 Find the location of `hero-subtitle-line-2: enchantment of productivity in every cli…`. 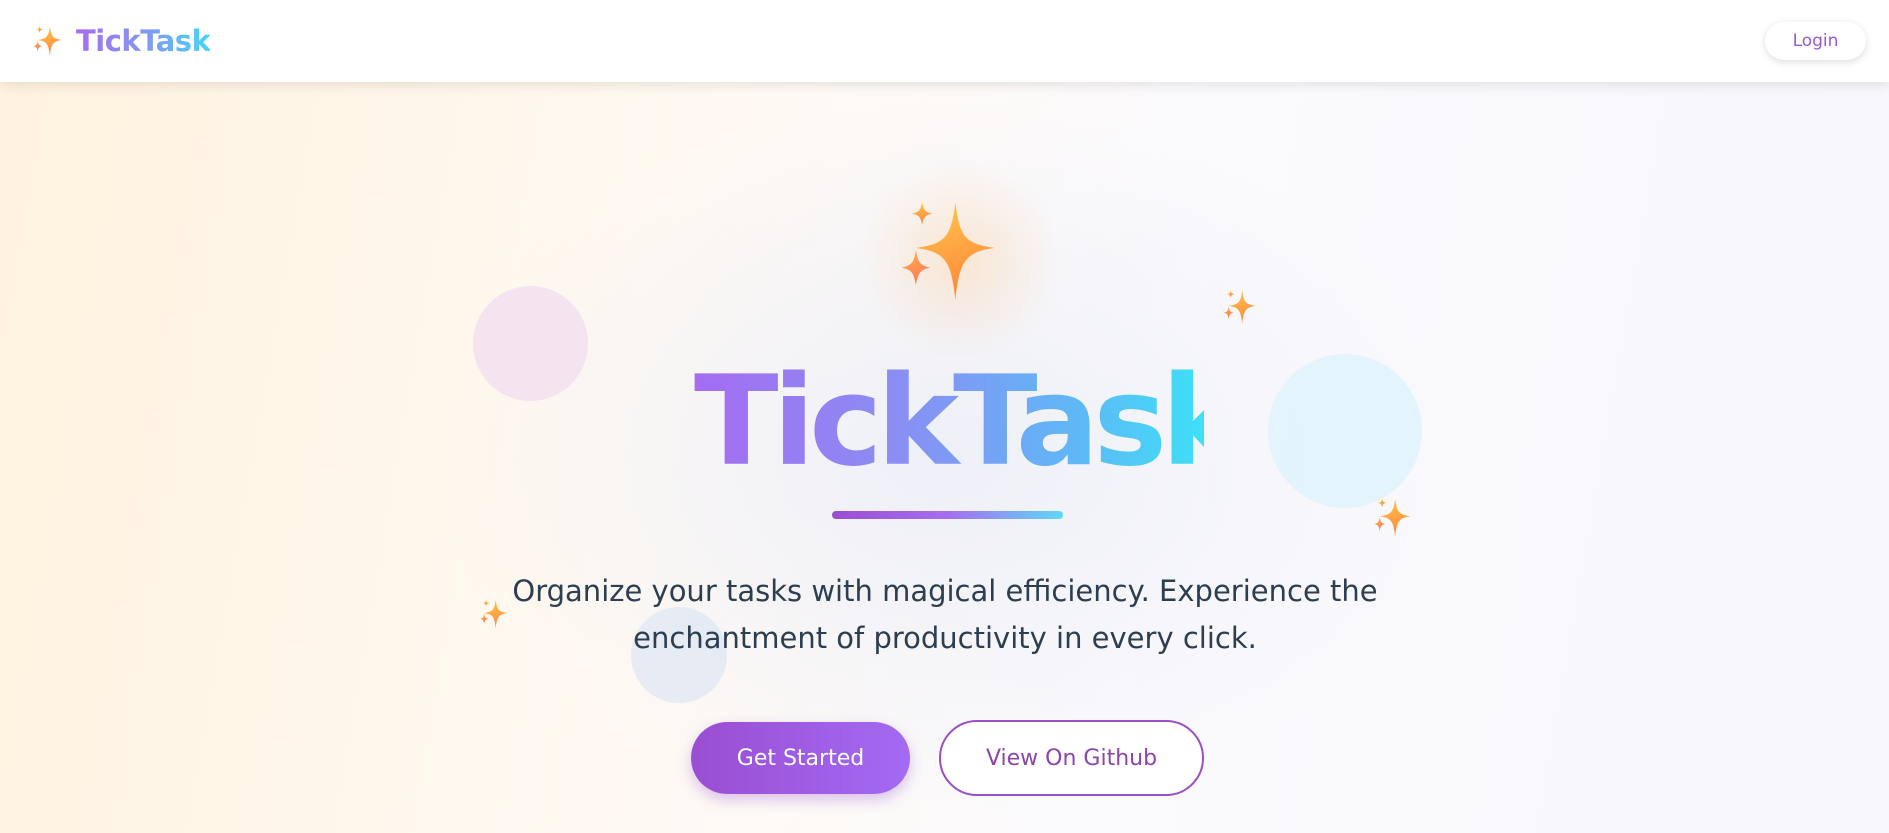

hero-subtitle-line-2: enchantment of productivity in every cli… is located at coordinates (945, 638).